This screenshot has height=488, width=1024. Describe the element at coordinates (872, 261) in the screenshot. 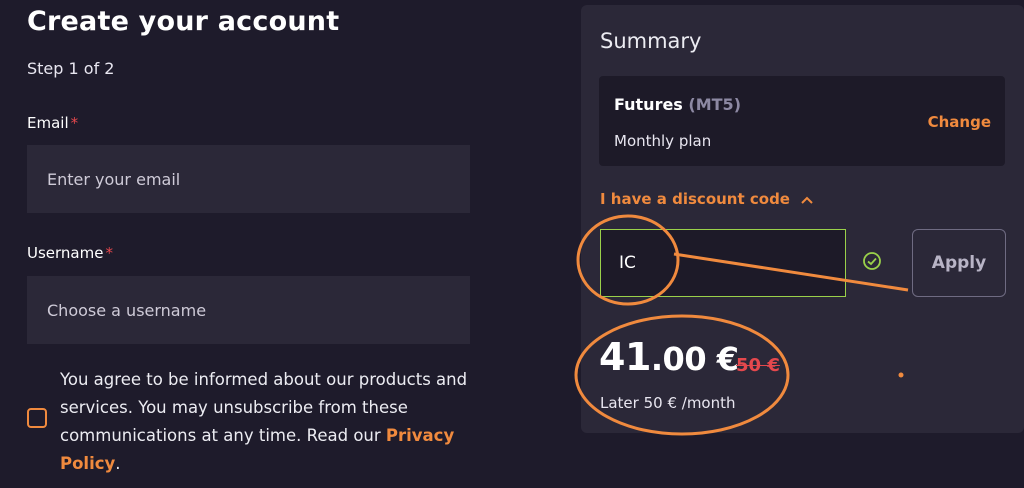

I see `valid-check-icon` at that location.